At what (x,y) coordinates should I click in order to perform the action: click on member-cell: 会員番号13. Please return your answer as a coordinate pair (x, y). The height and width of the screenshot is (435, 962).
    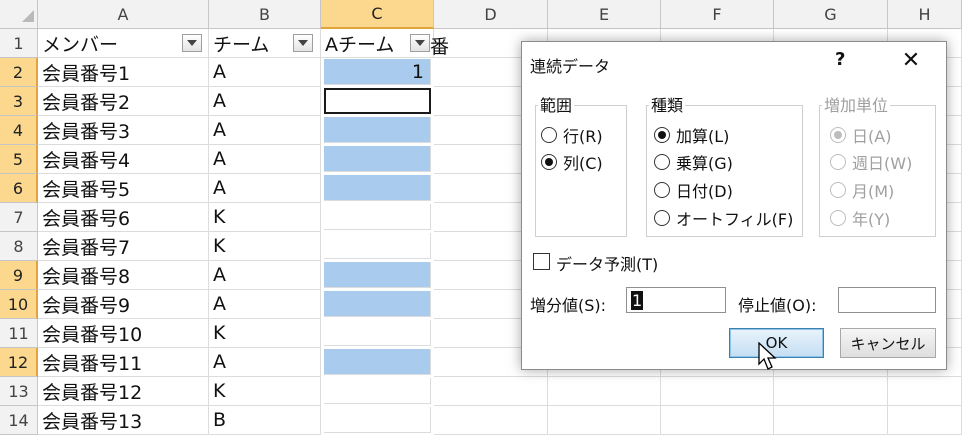
    Looking at the image, I should click on (123, 420).